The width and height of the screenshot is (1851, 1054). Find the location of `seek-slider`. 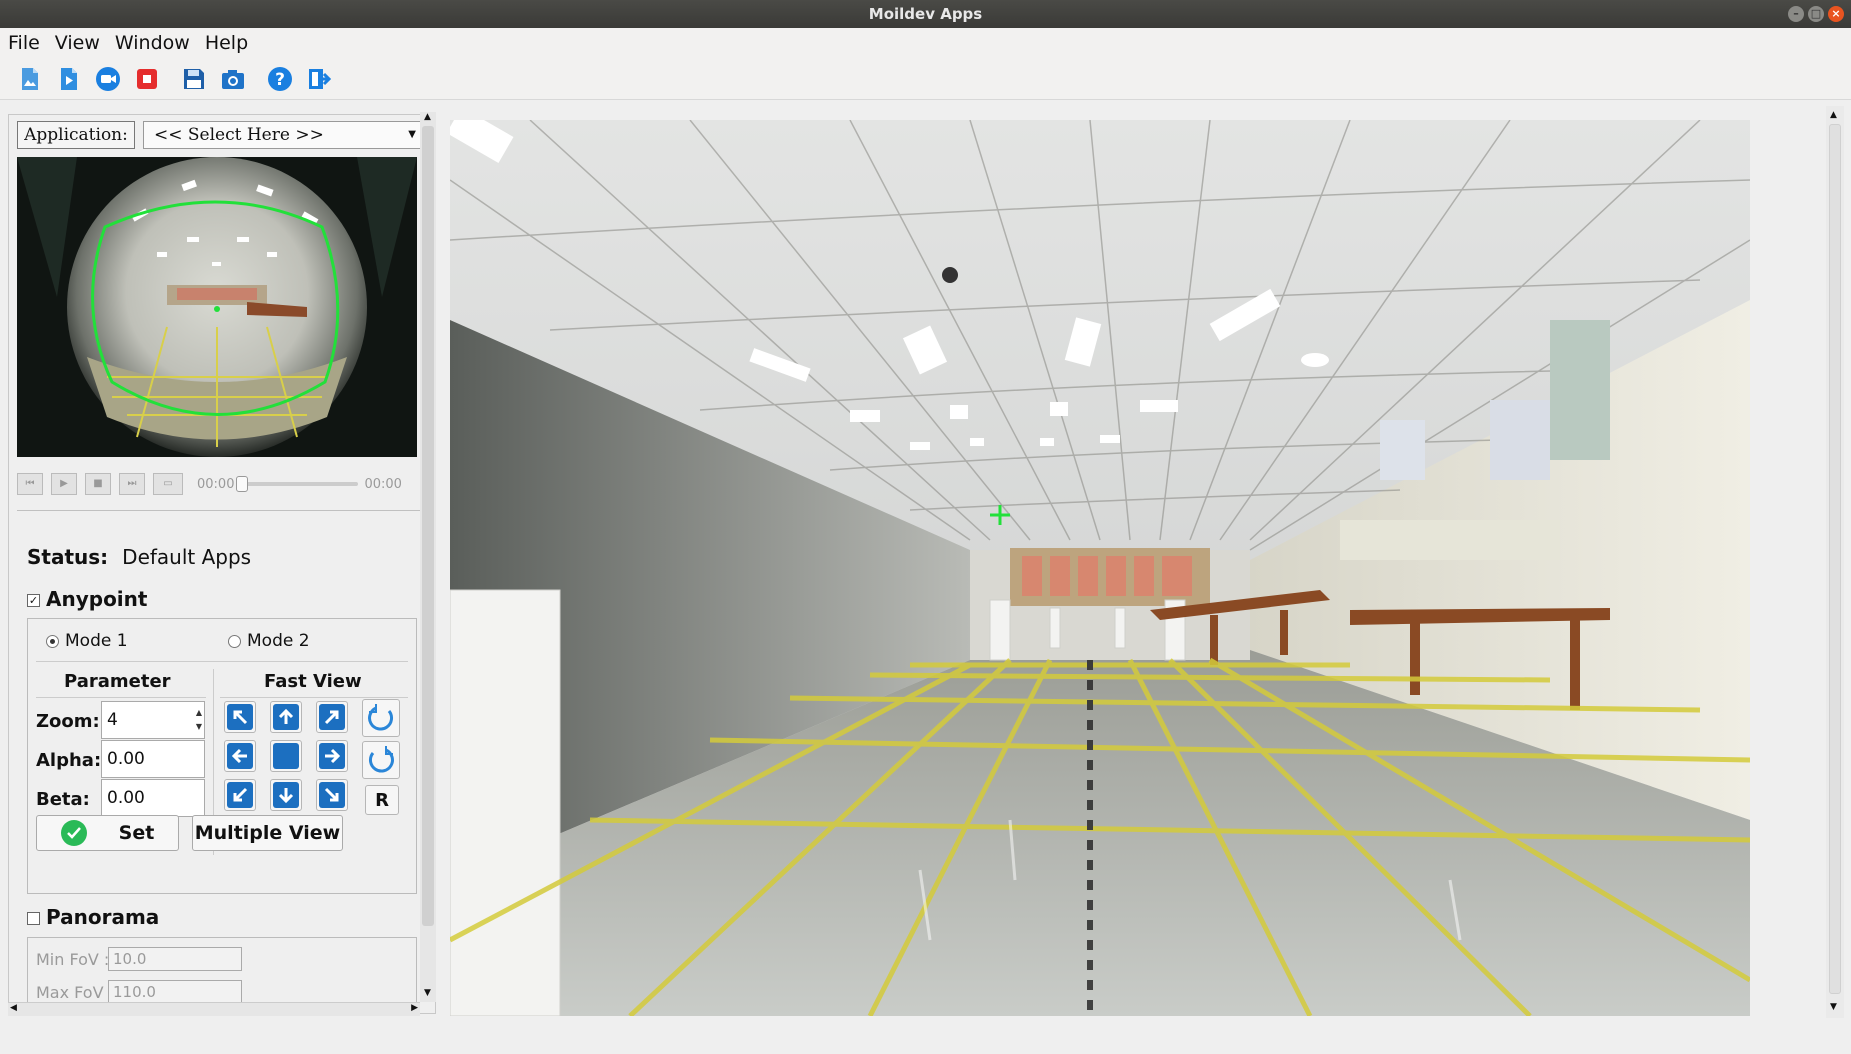

seek-slider is located at coordinates (297, 484).